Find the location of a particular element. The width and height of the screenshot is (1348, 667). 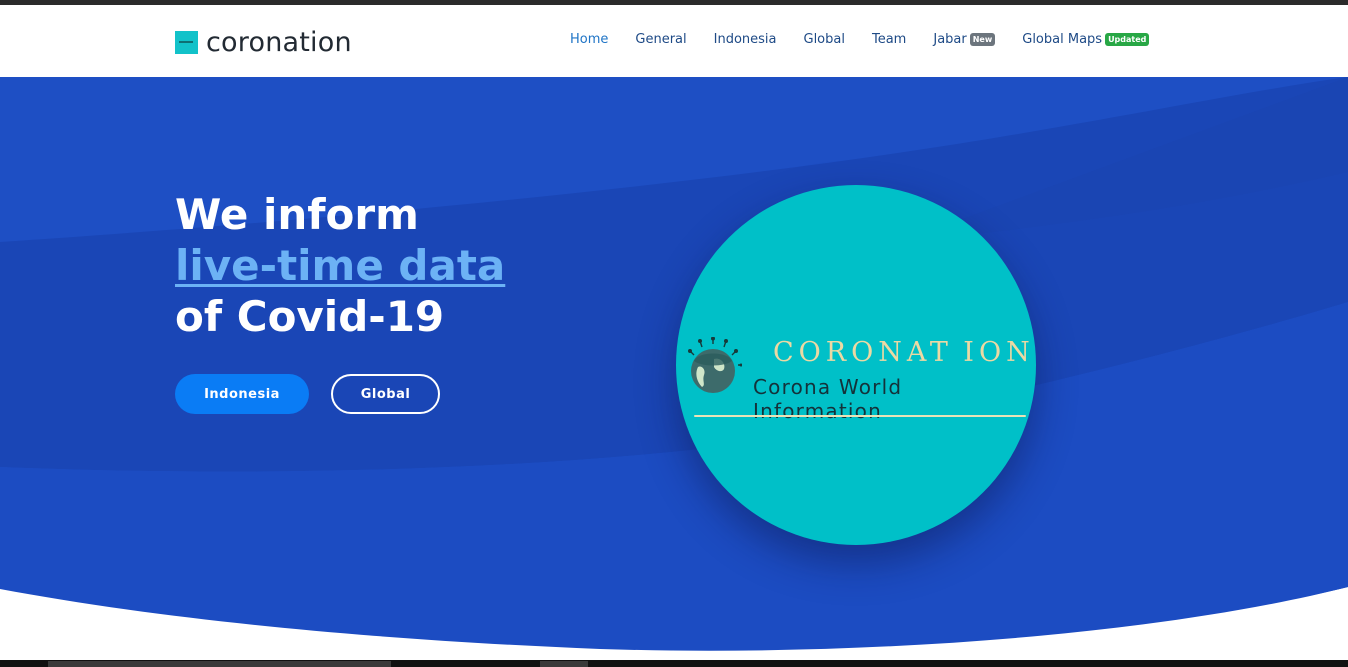

logo-divider is located at coordinates (860, 416).